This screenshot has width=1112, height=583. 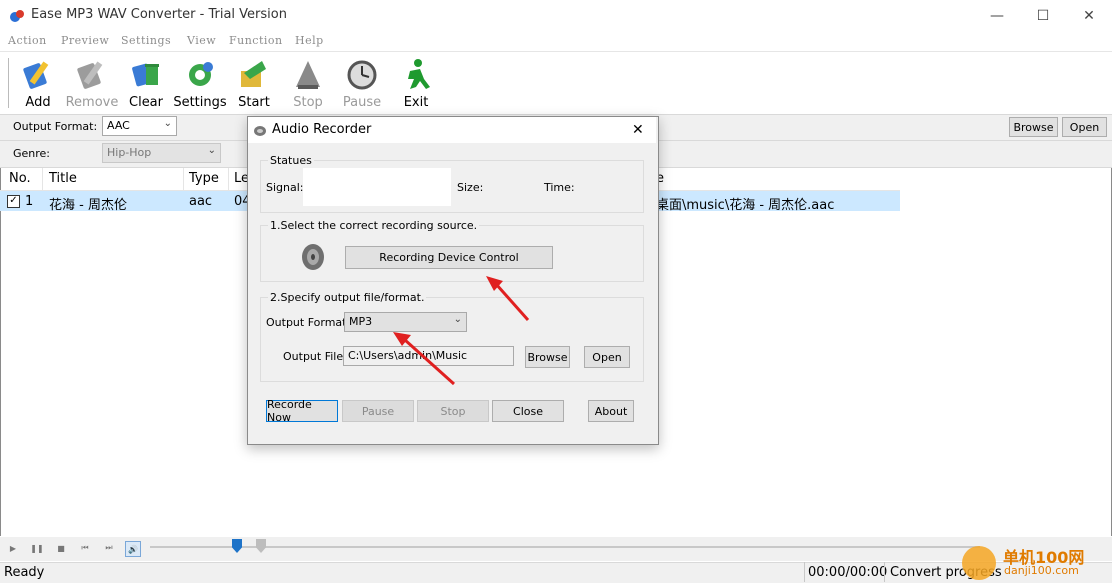 I want to click on gear-icon, so click(x=201, y=74).